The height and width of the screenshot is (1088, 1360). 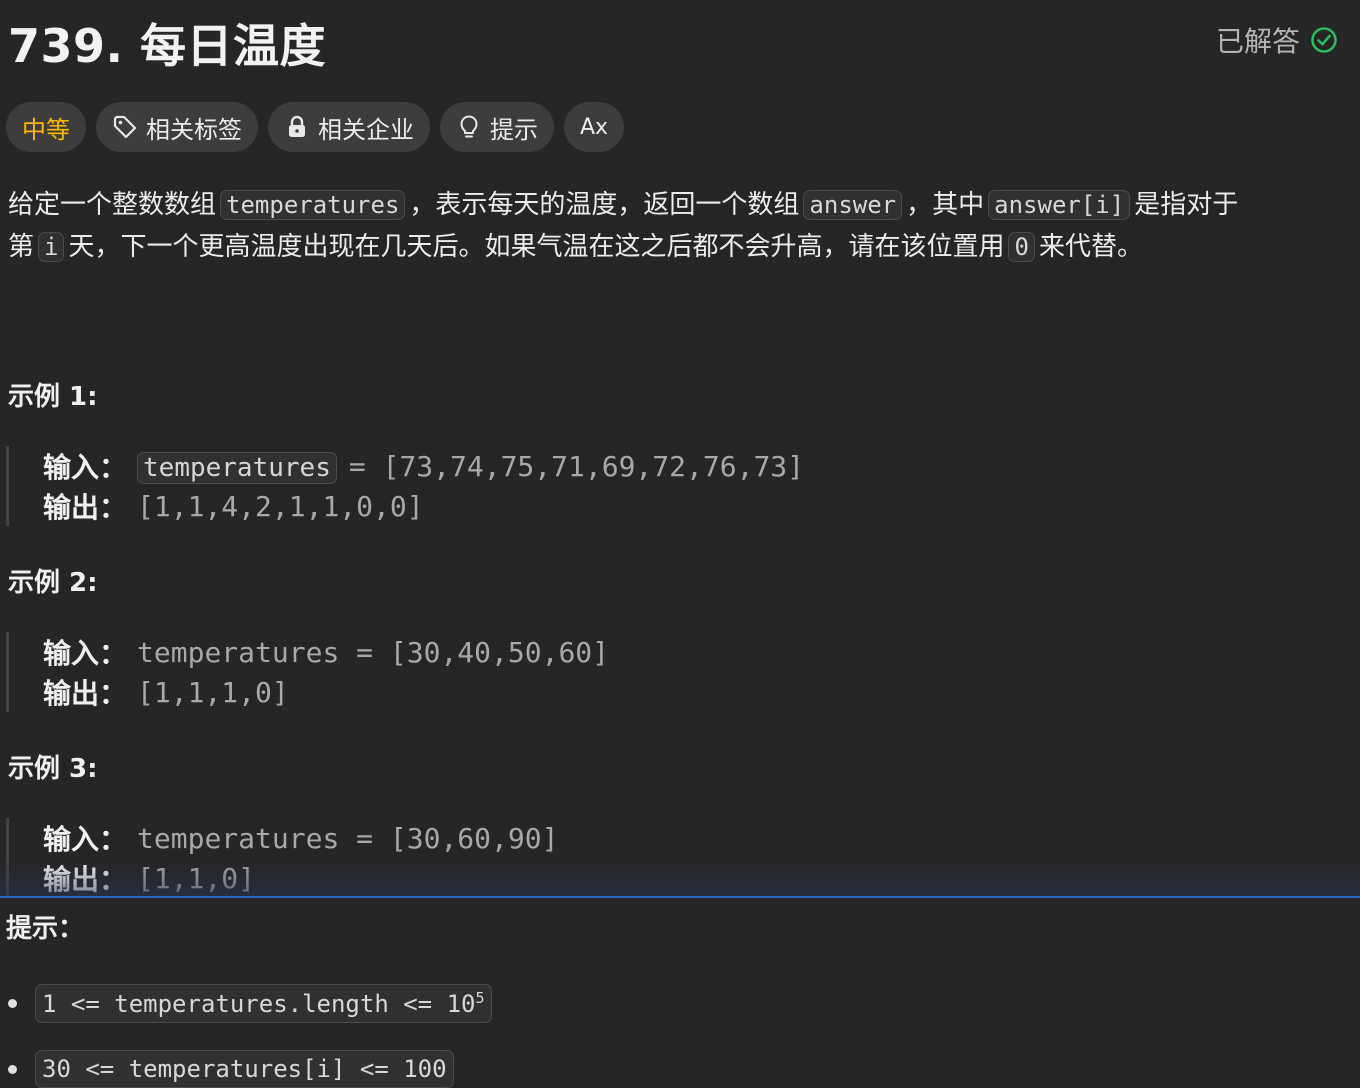 What do you see at coordinates (53, 397) in the screenshot?
I see `example-1-title: 示例 1:` at bounding box center [53, 397].